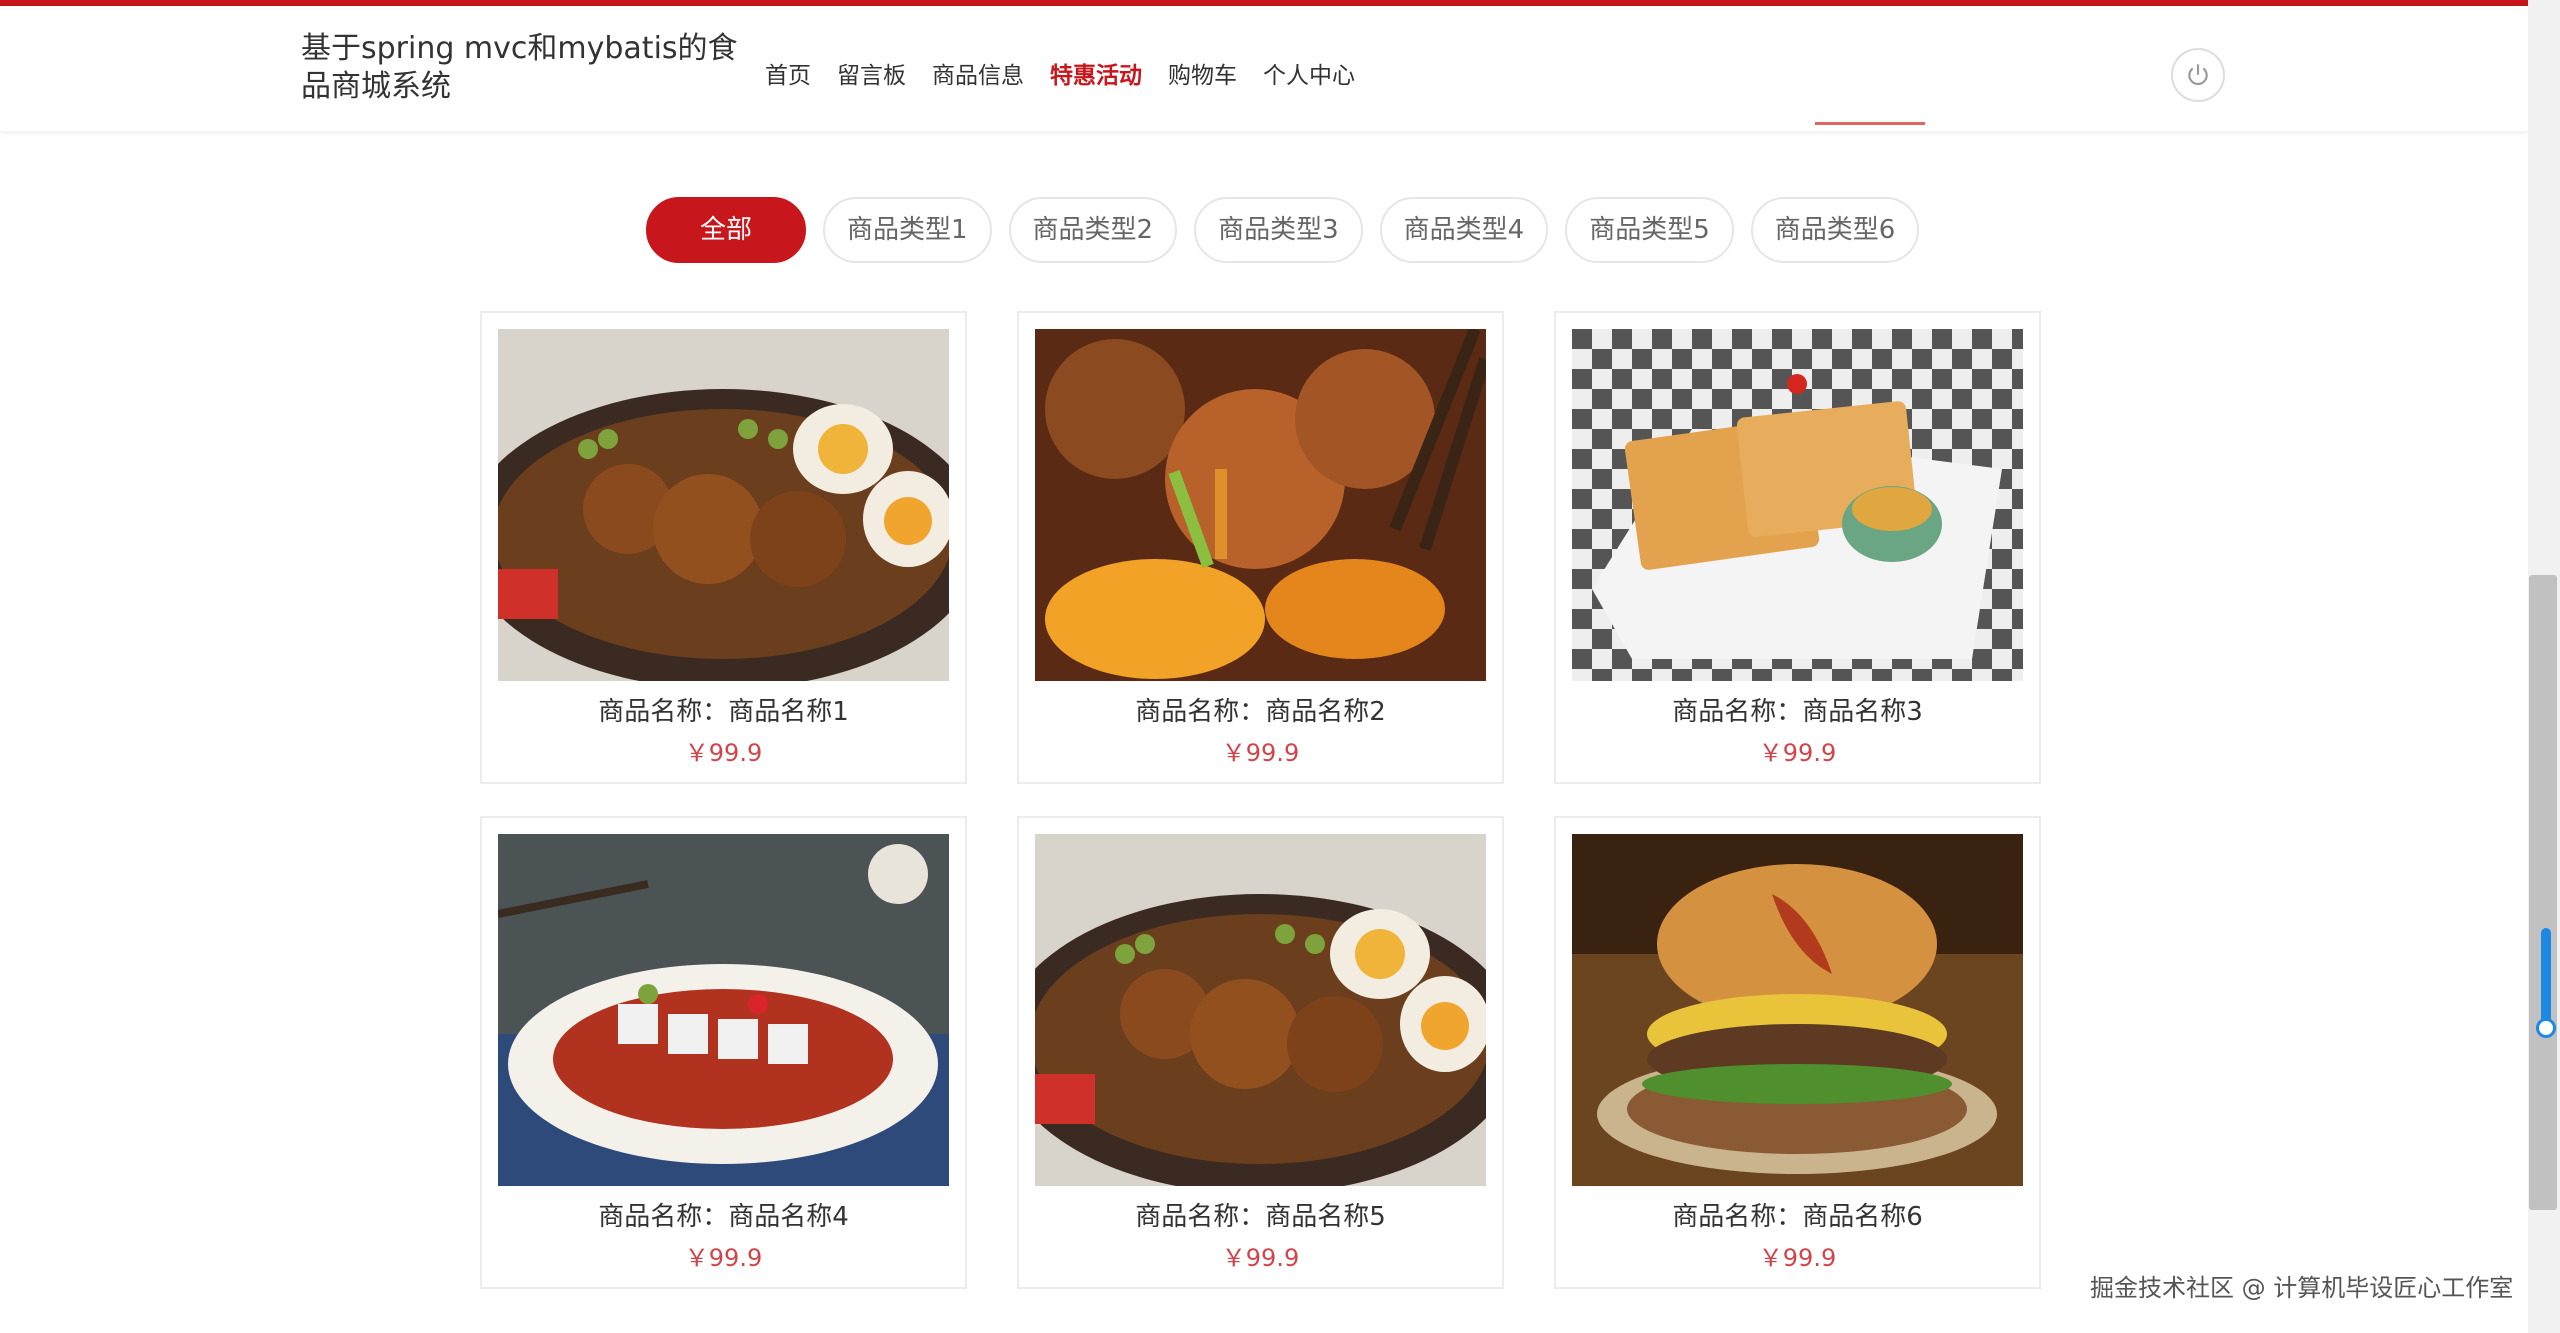  I want to click on logout-button, so click(2198, 75).